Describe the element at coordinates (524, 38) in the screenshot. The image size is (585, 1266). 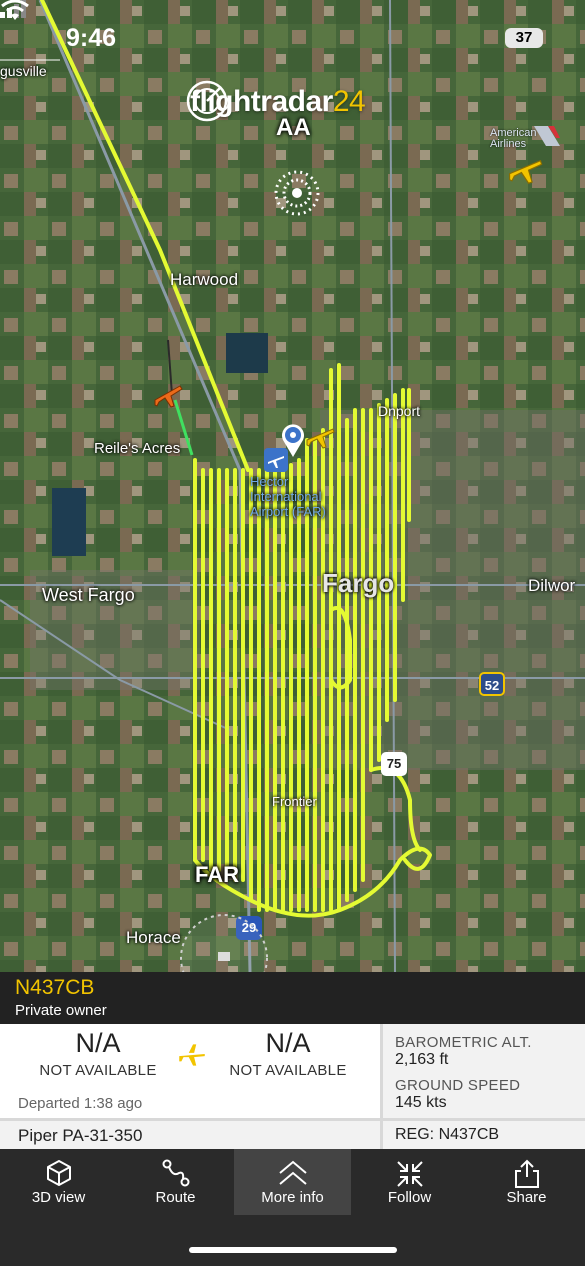
I see `battery-indicator: 37` at that location.